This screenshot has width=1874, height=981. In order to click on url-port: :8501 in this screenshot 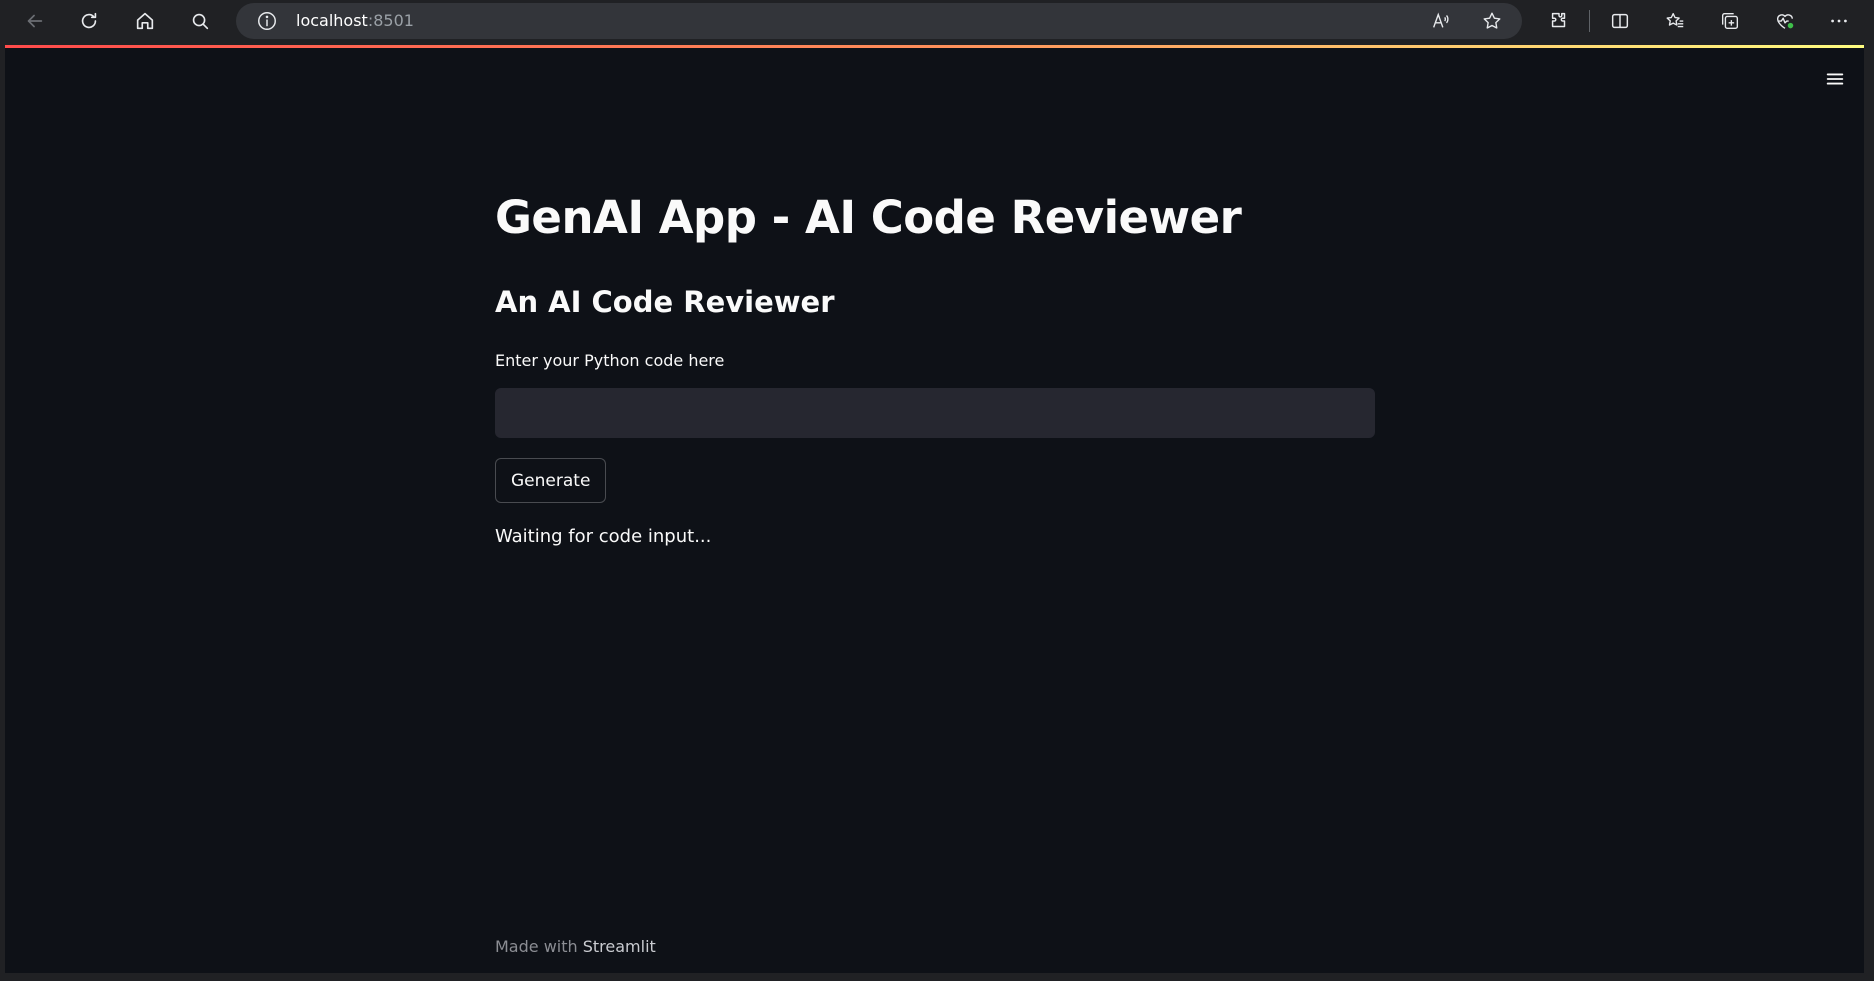, I will do `click(390, 20)`.